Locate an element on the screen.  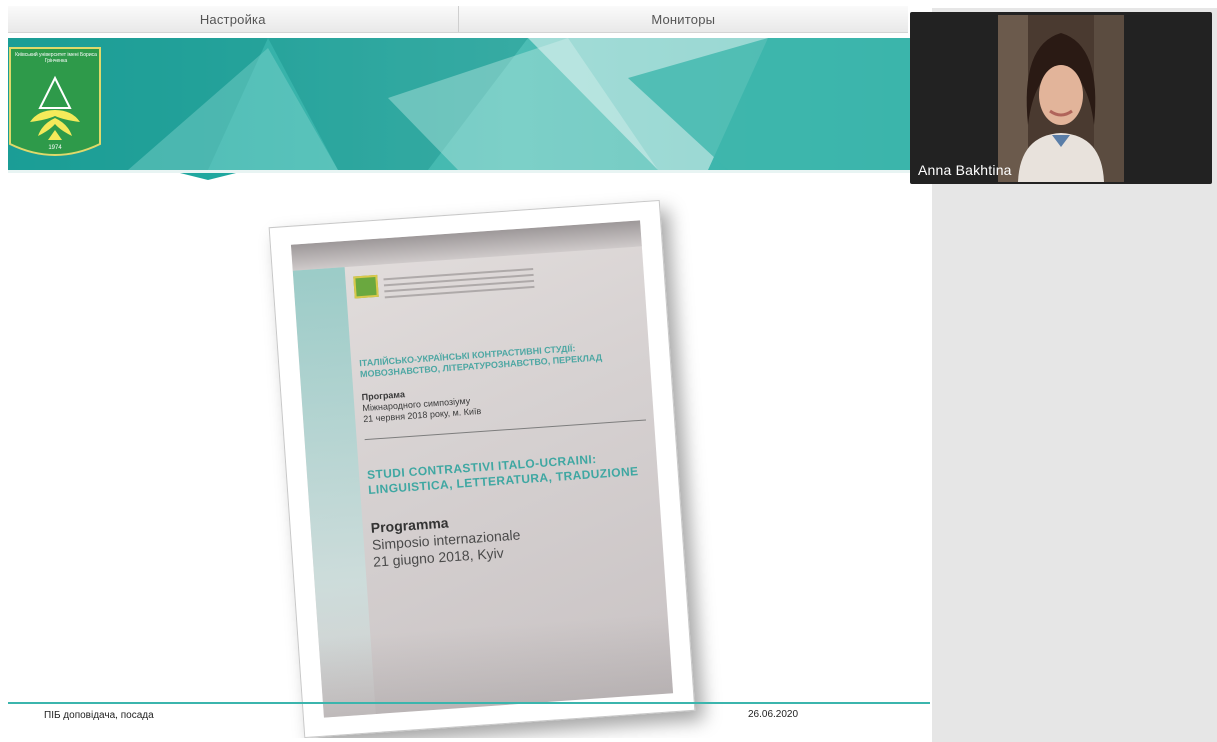
participant-video is located at coordinates (1061, 98).